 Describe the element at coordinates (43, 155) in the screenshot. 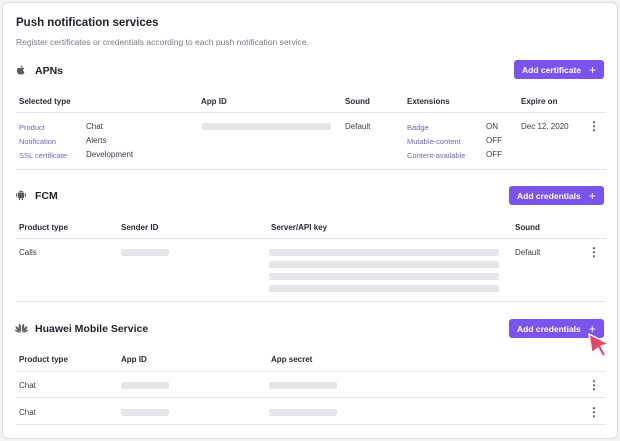

I see `type-label-ssl: SSL certificate` at that location.